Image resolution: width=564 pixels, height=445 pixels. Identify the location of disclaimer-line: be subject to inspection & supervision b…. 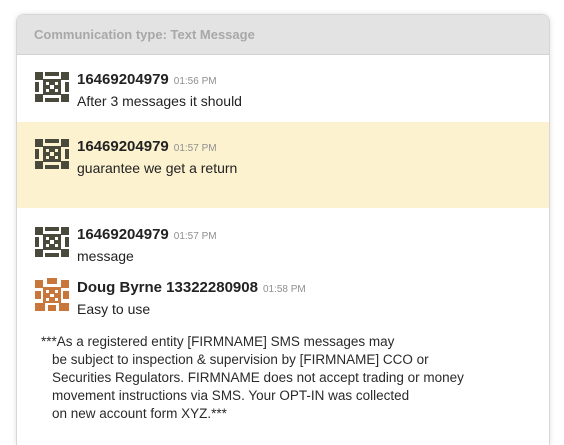
(240, 359).